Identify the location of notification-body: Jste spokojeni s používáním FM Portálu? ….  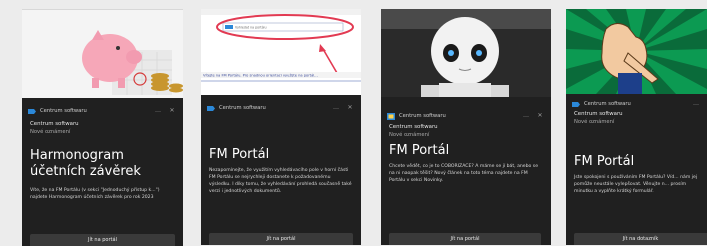
(636, 184).